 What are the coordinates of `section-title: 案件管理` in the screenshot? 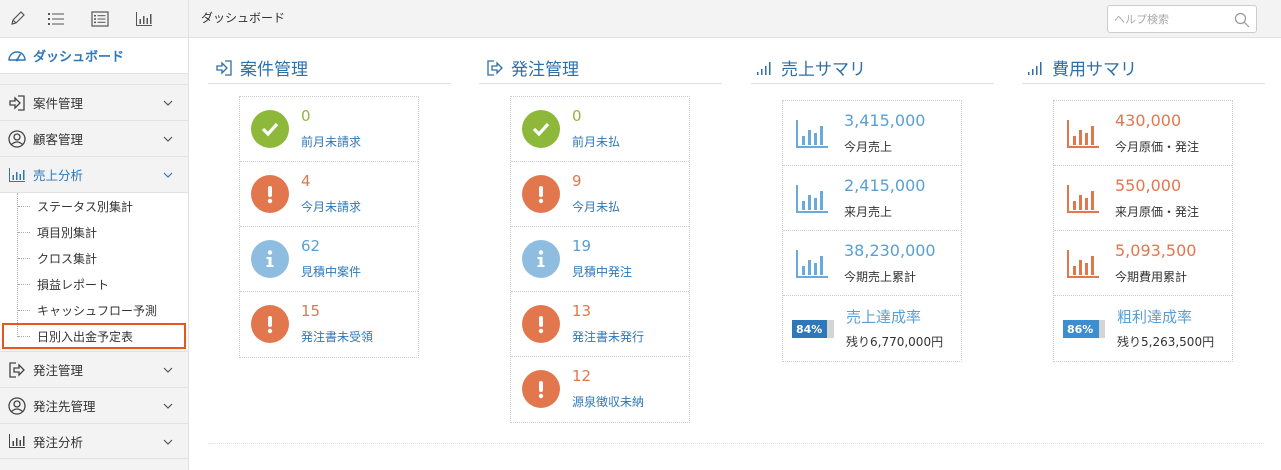 It's located at (274, 70).